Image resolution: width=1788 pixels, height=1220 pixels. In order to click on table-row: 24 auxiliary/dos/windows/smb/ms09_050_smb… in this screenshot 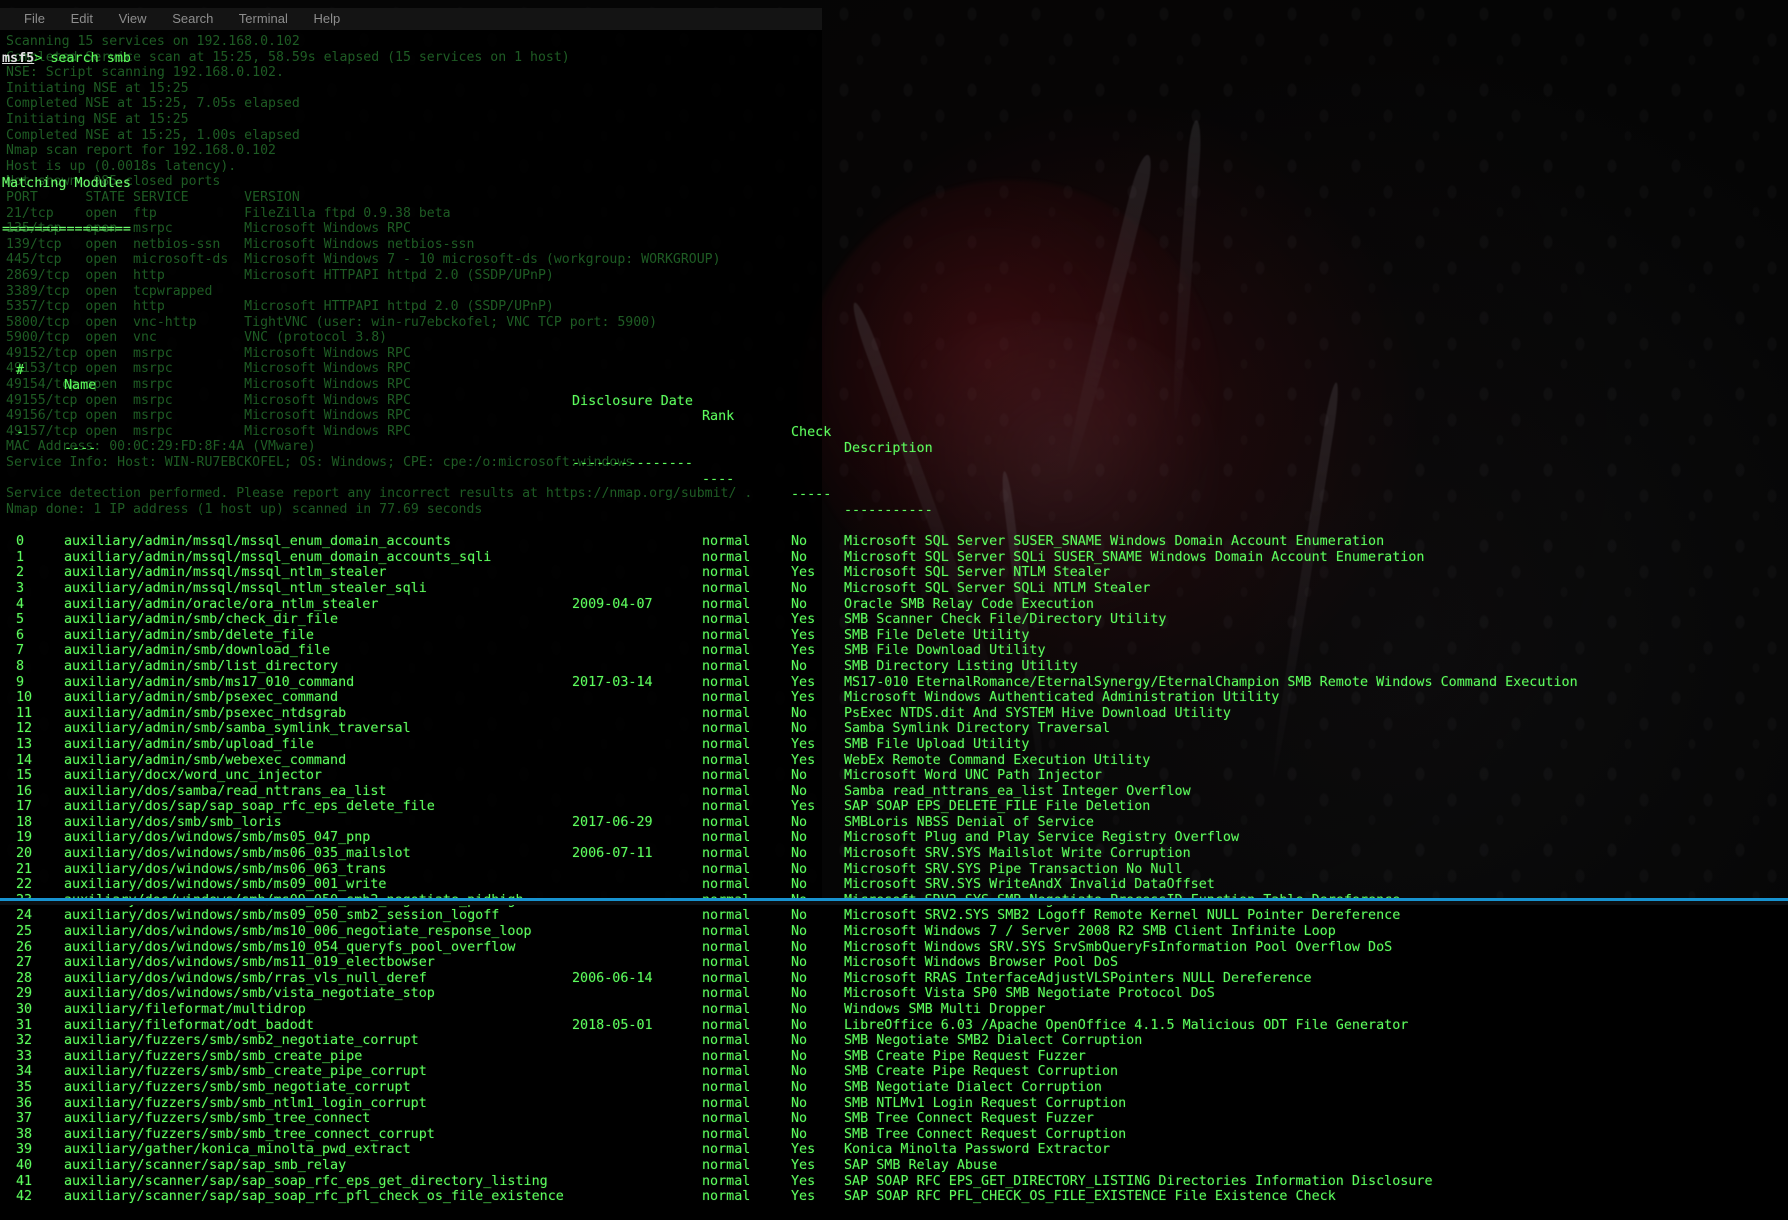, I will do `click(895, 916)`.